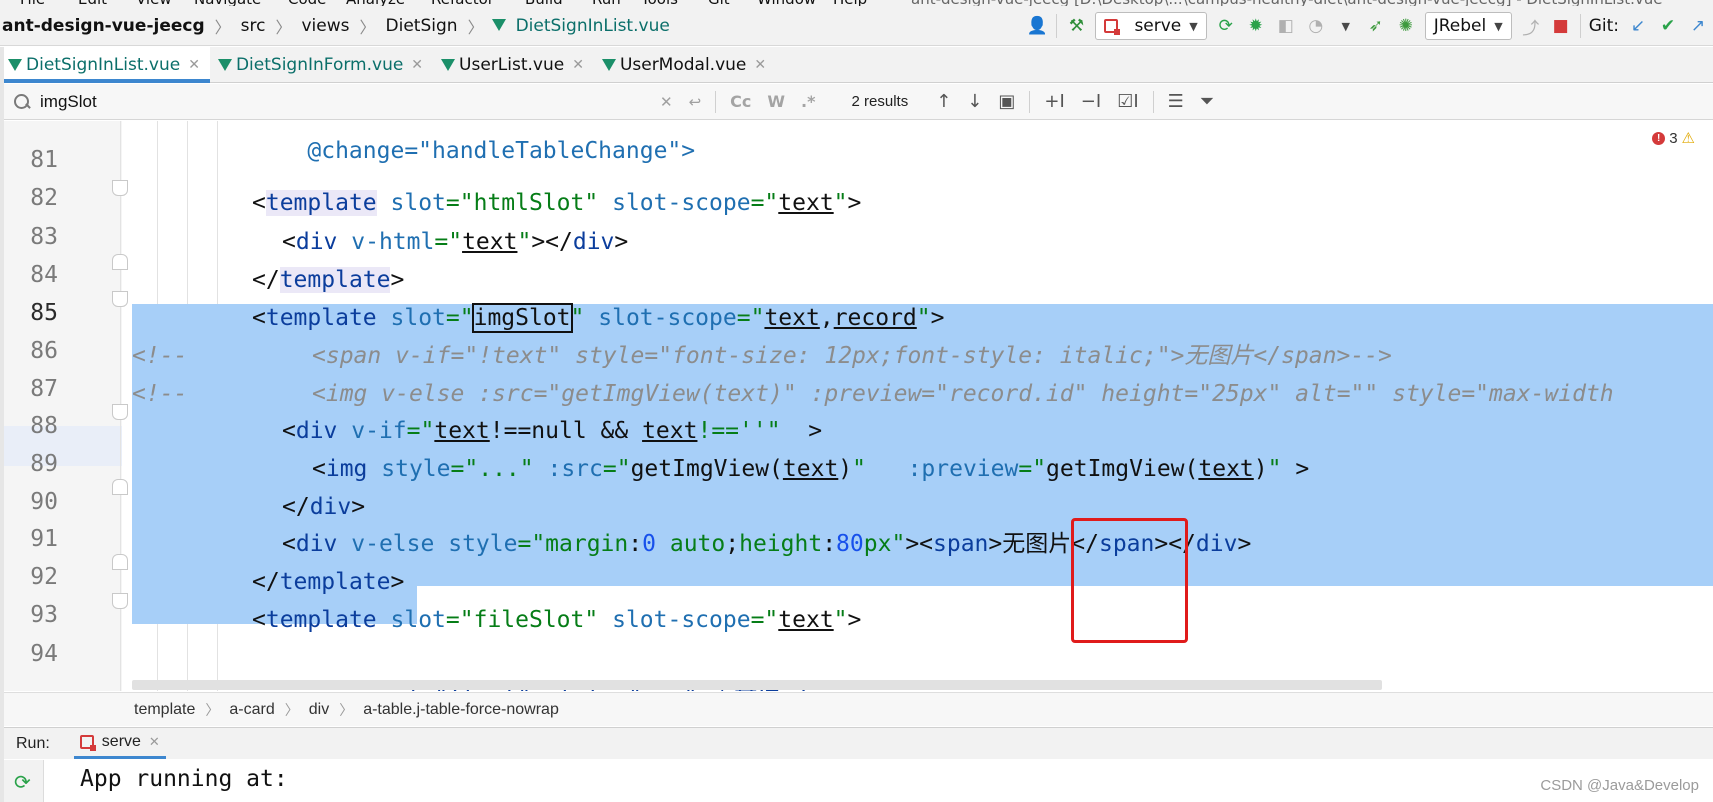 This screenshot has height=802, width=1713. Describe the element at coordinates (321, 64) in the screenshot. I see `tab-dietsigninform: DietSignInForm.vue ✕` at that location.